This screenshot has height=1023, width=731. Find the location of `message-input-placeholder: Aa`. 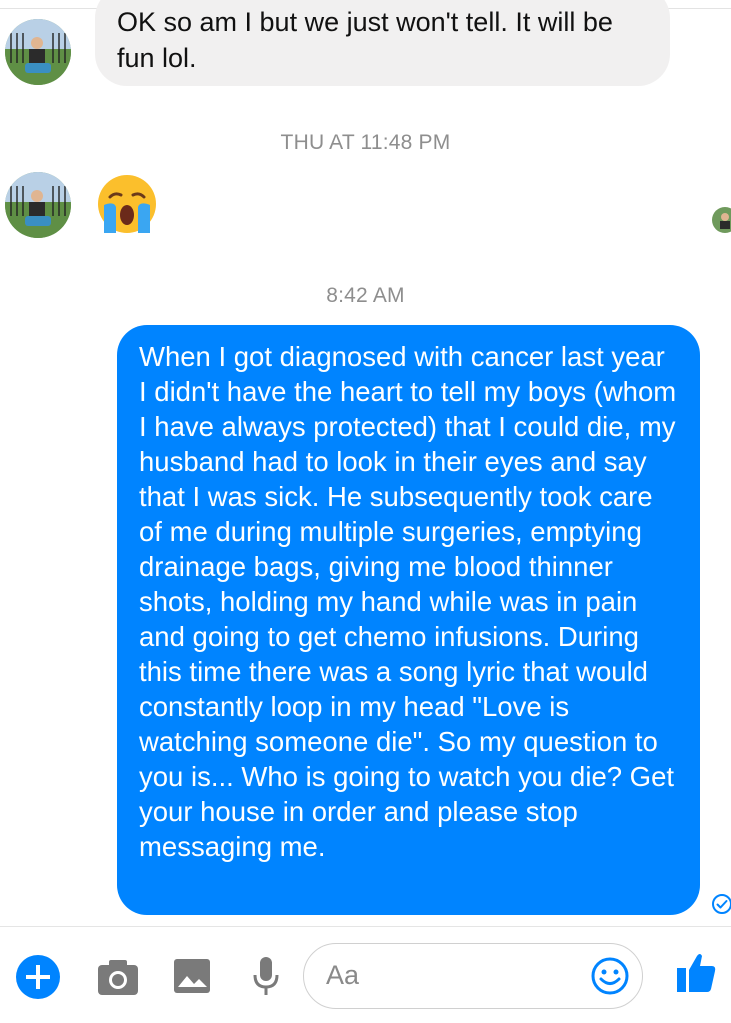

message-input-placeholder: Aa is located at coordinates (343, 975).